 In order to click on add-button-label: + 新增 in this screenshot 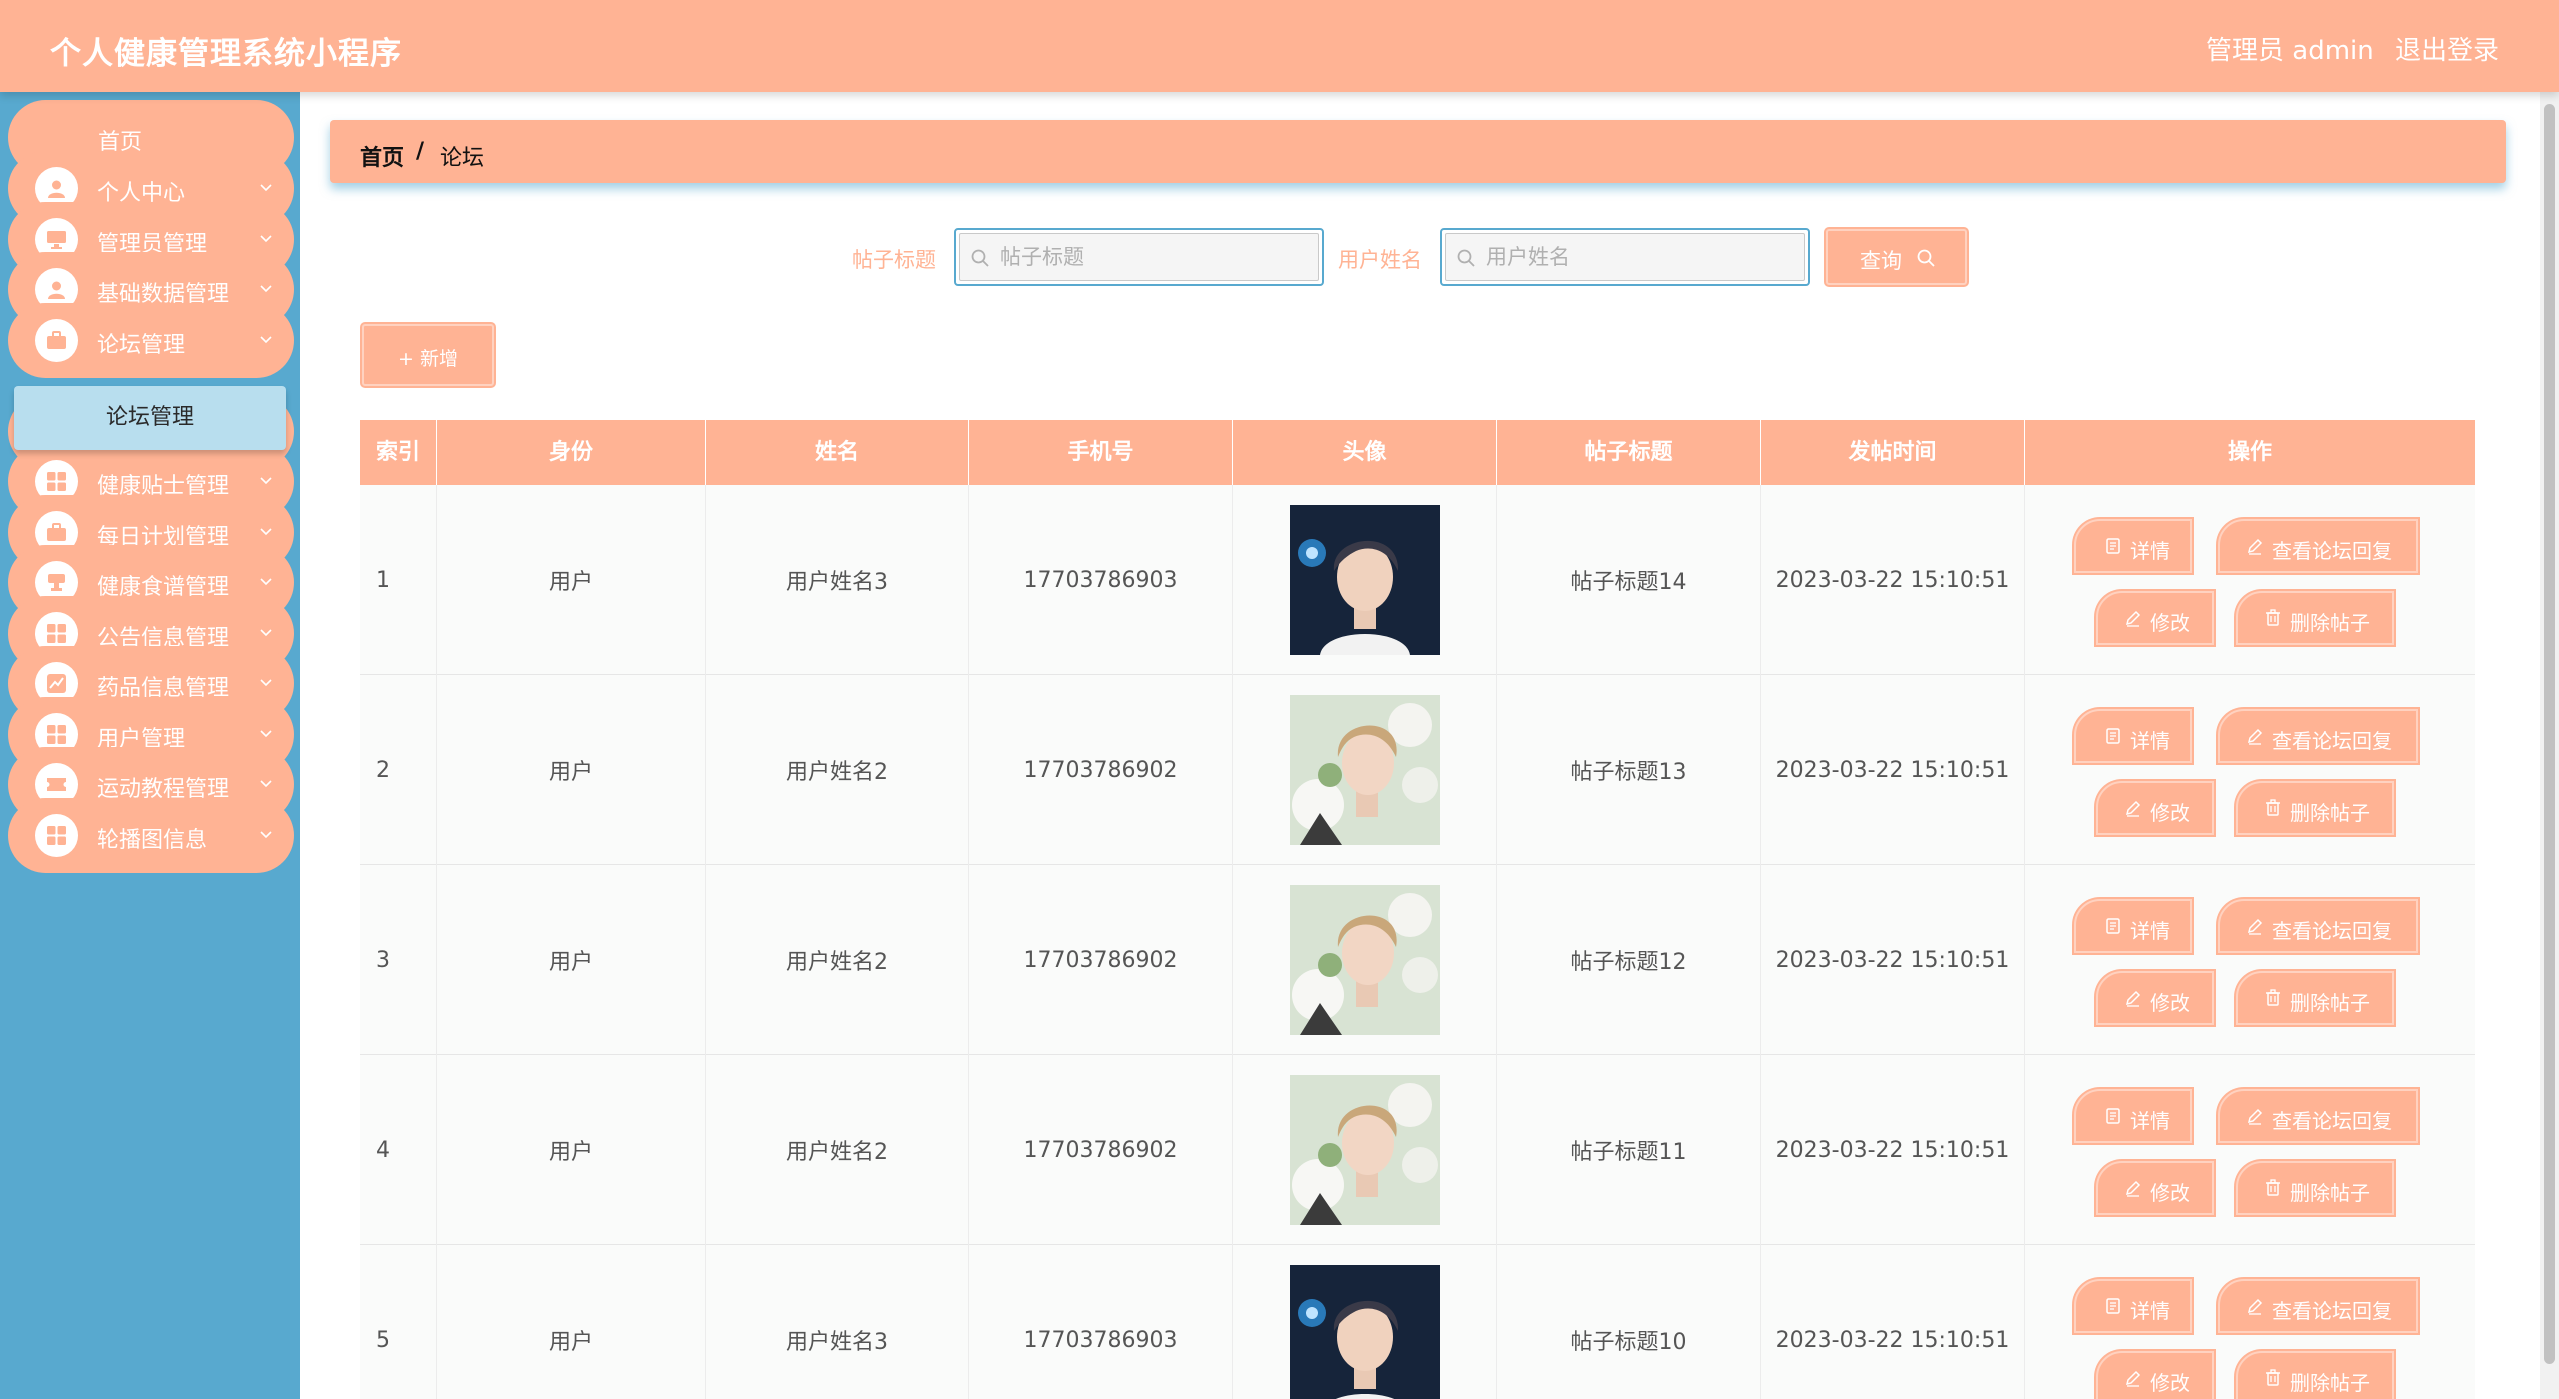, I will do `click(428, 359)`.